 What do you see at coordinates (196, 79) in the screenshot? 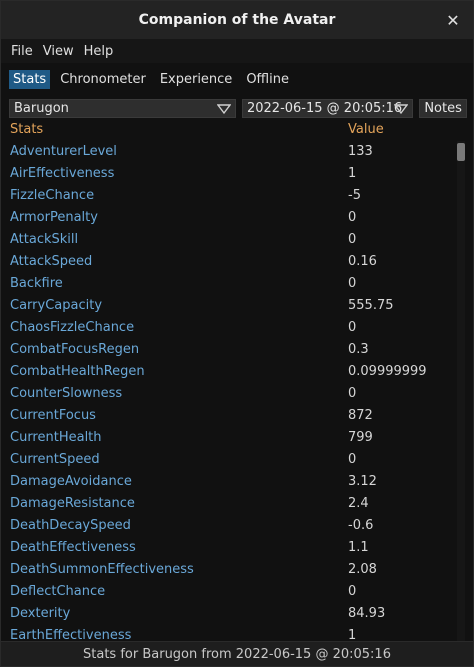
I see `tab-experience: Experience` at bounding box center [196, 79].